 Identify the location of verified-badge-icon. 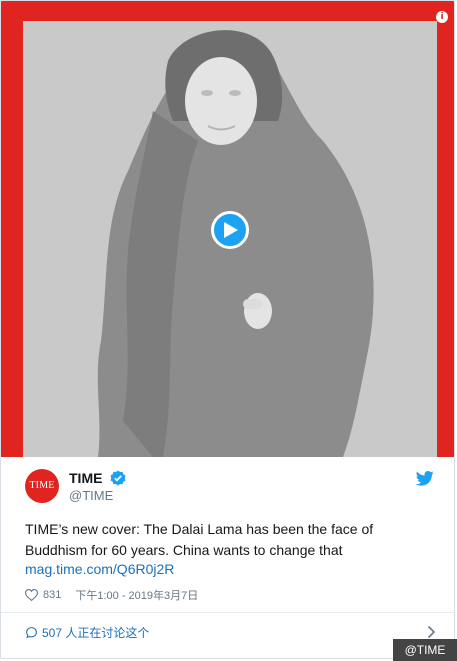
(118, 478).